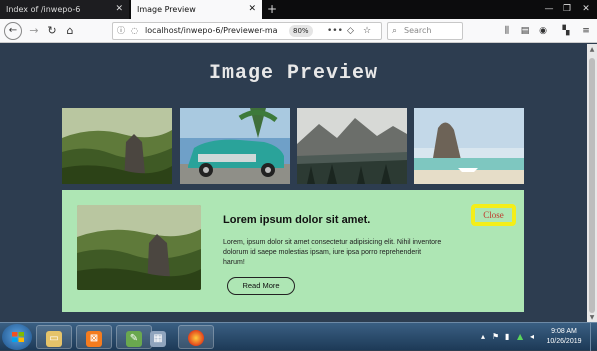 This screenshot has width=597, height=351. I want to click on taskbar-xampp: ⊠, so click(94, 337).